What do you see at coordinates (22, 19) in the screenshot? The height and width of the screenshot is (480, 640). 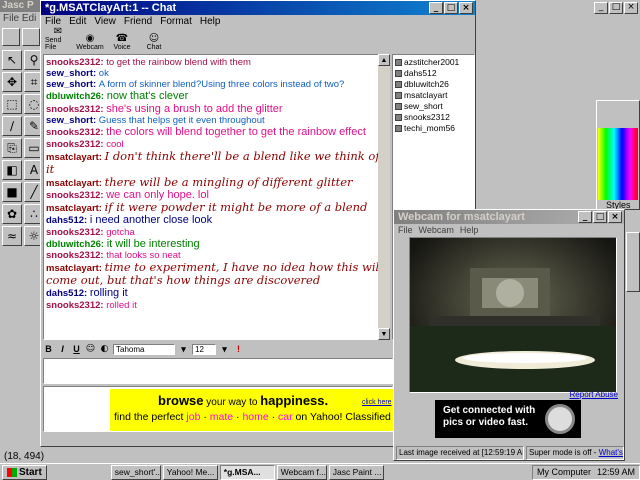 I see `paint-menu-bar: File Edi` at bounding box center [22, 19].